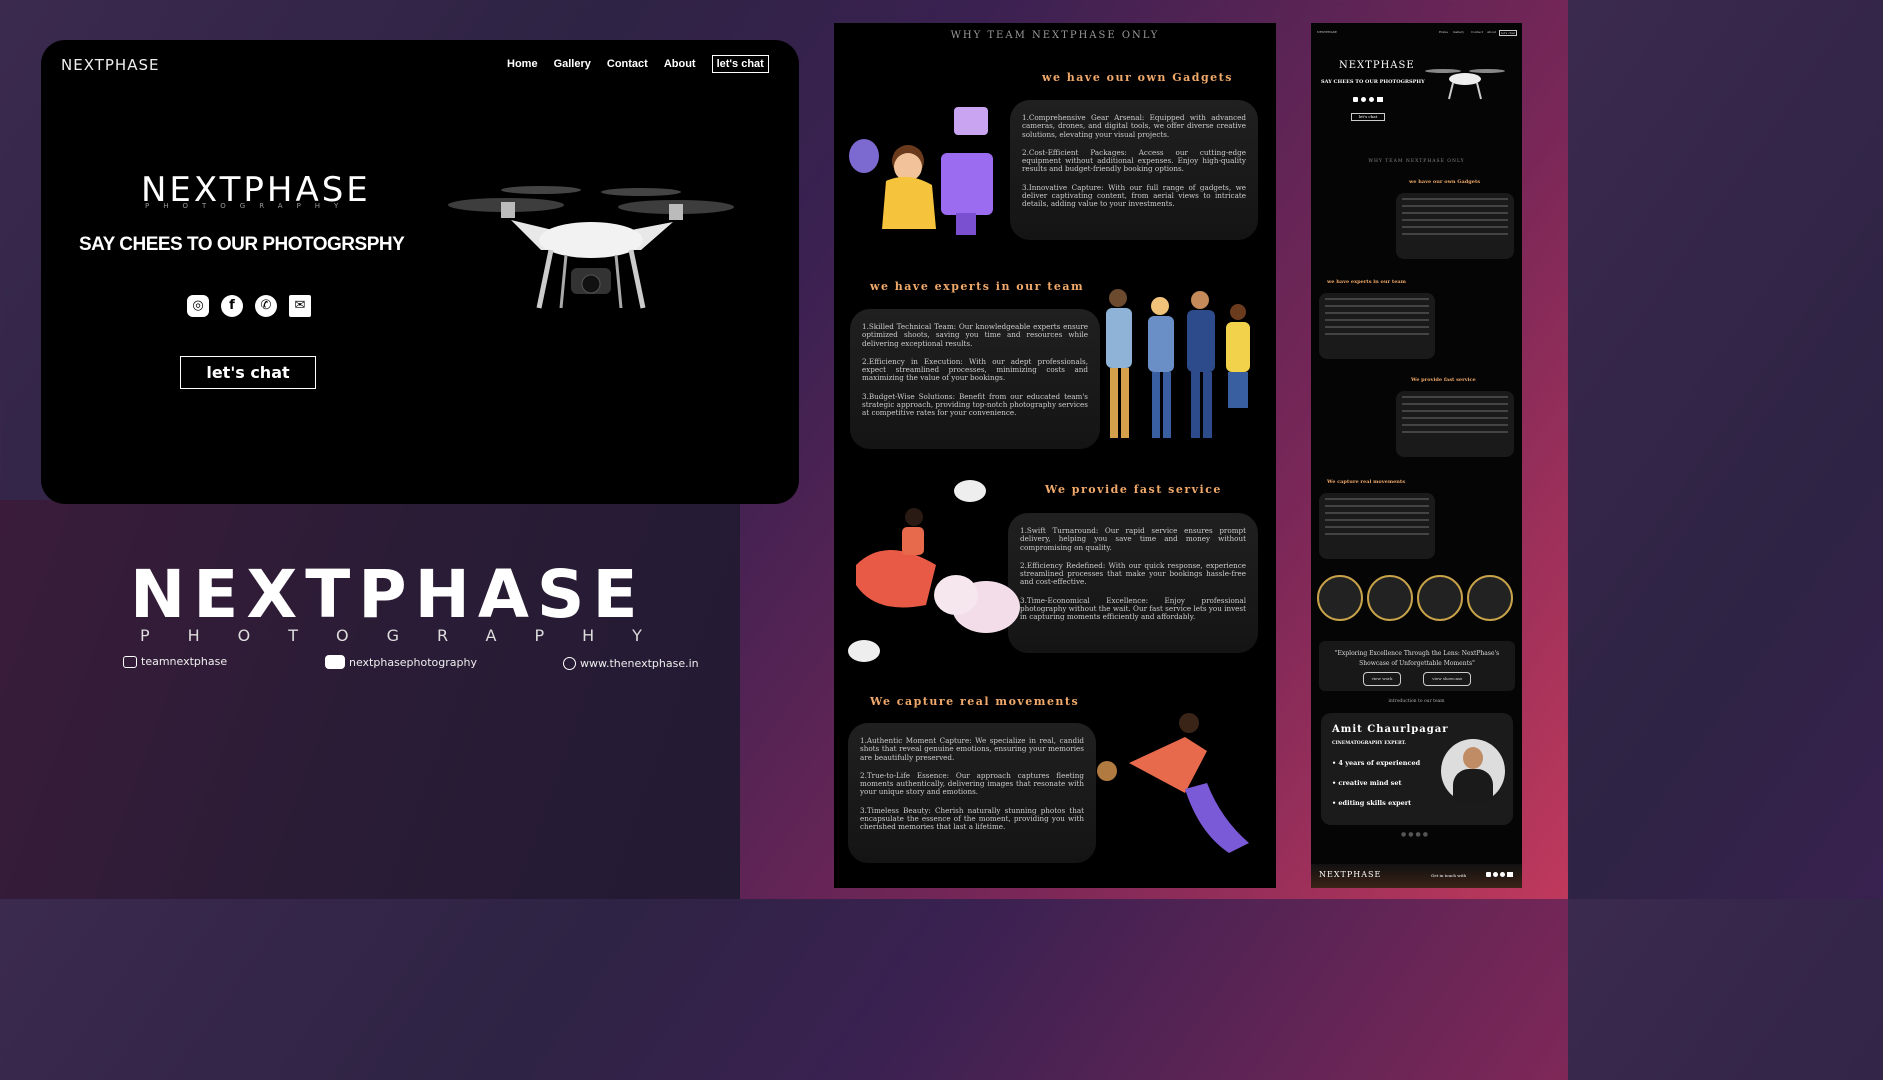 Image resolution: width=1883 pixels, height=1080 pixels. I want to click on view-showcase-button: view showcase, so click(1447, 679).